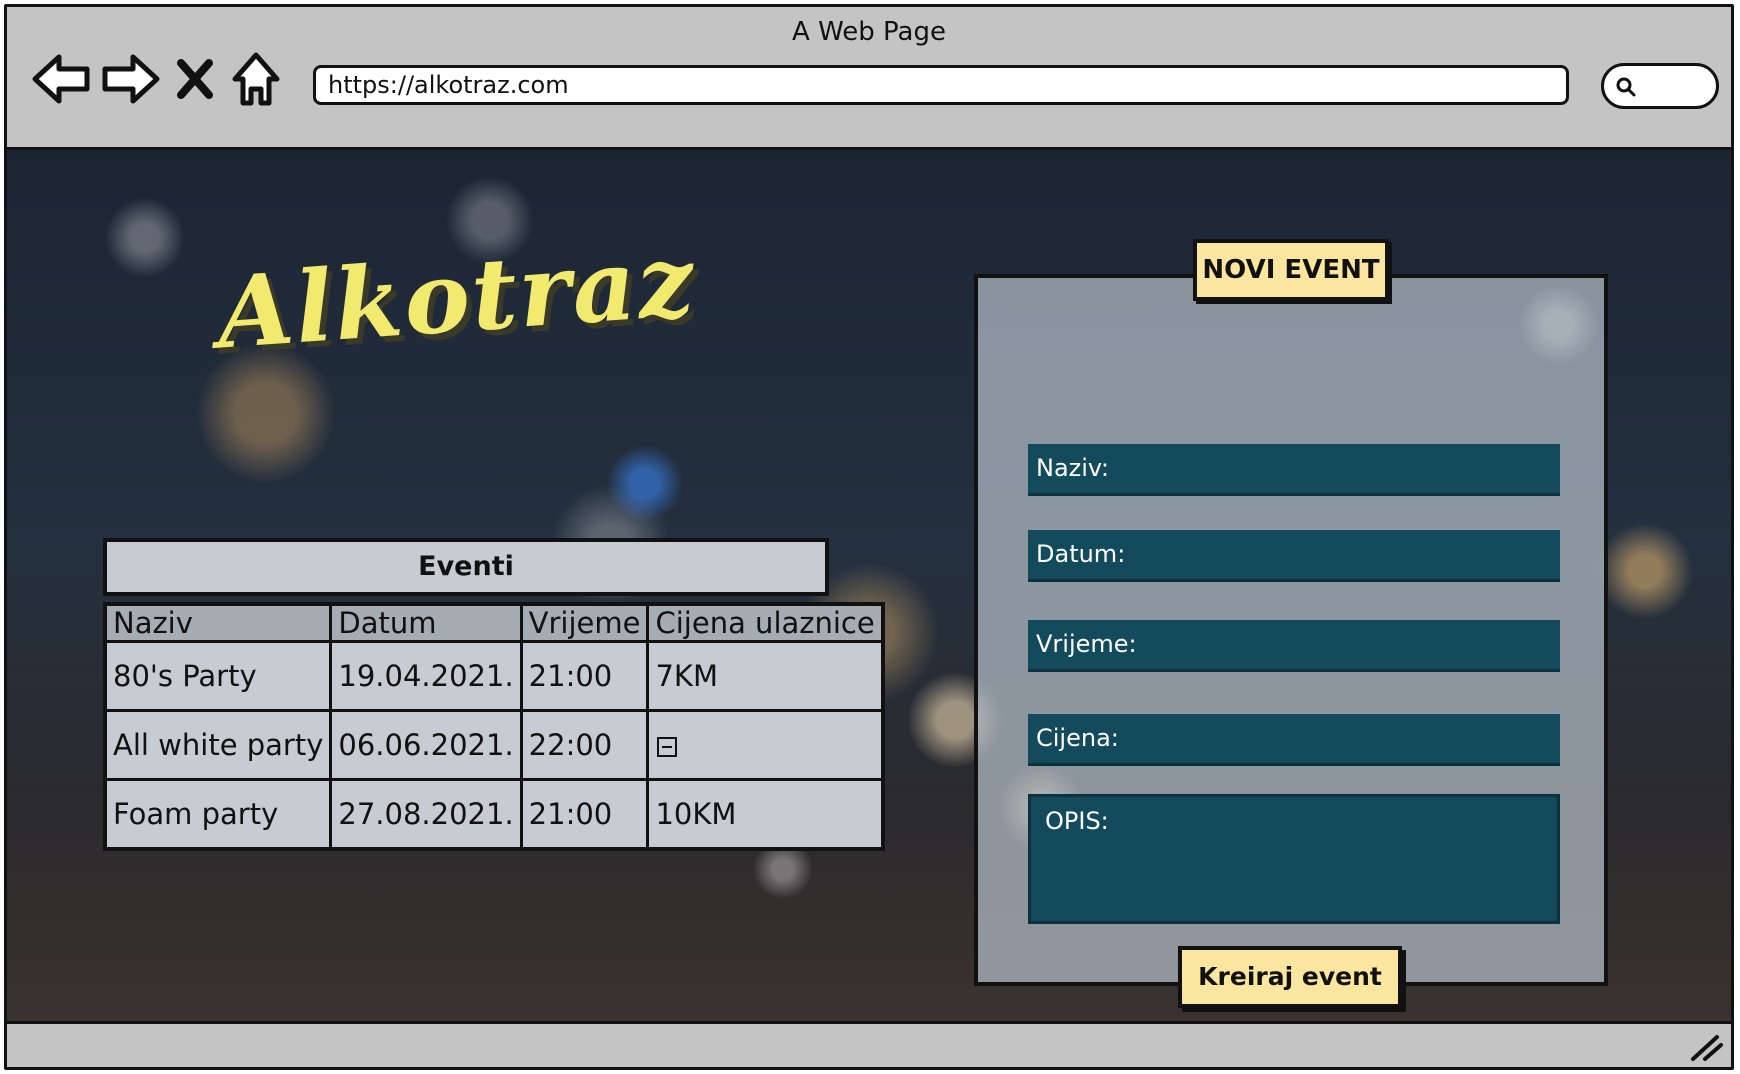 This screenshot has width=1740, height=1074. I want to click on vrijeme-field: Vrijeme:, so click(1294, 646).